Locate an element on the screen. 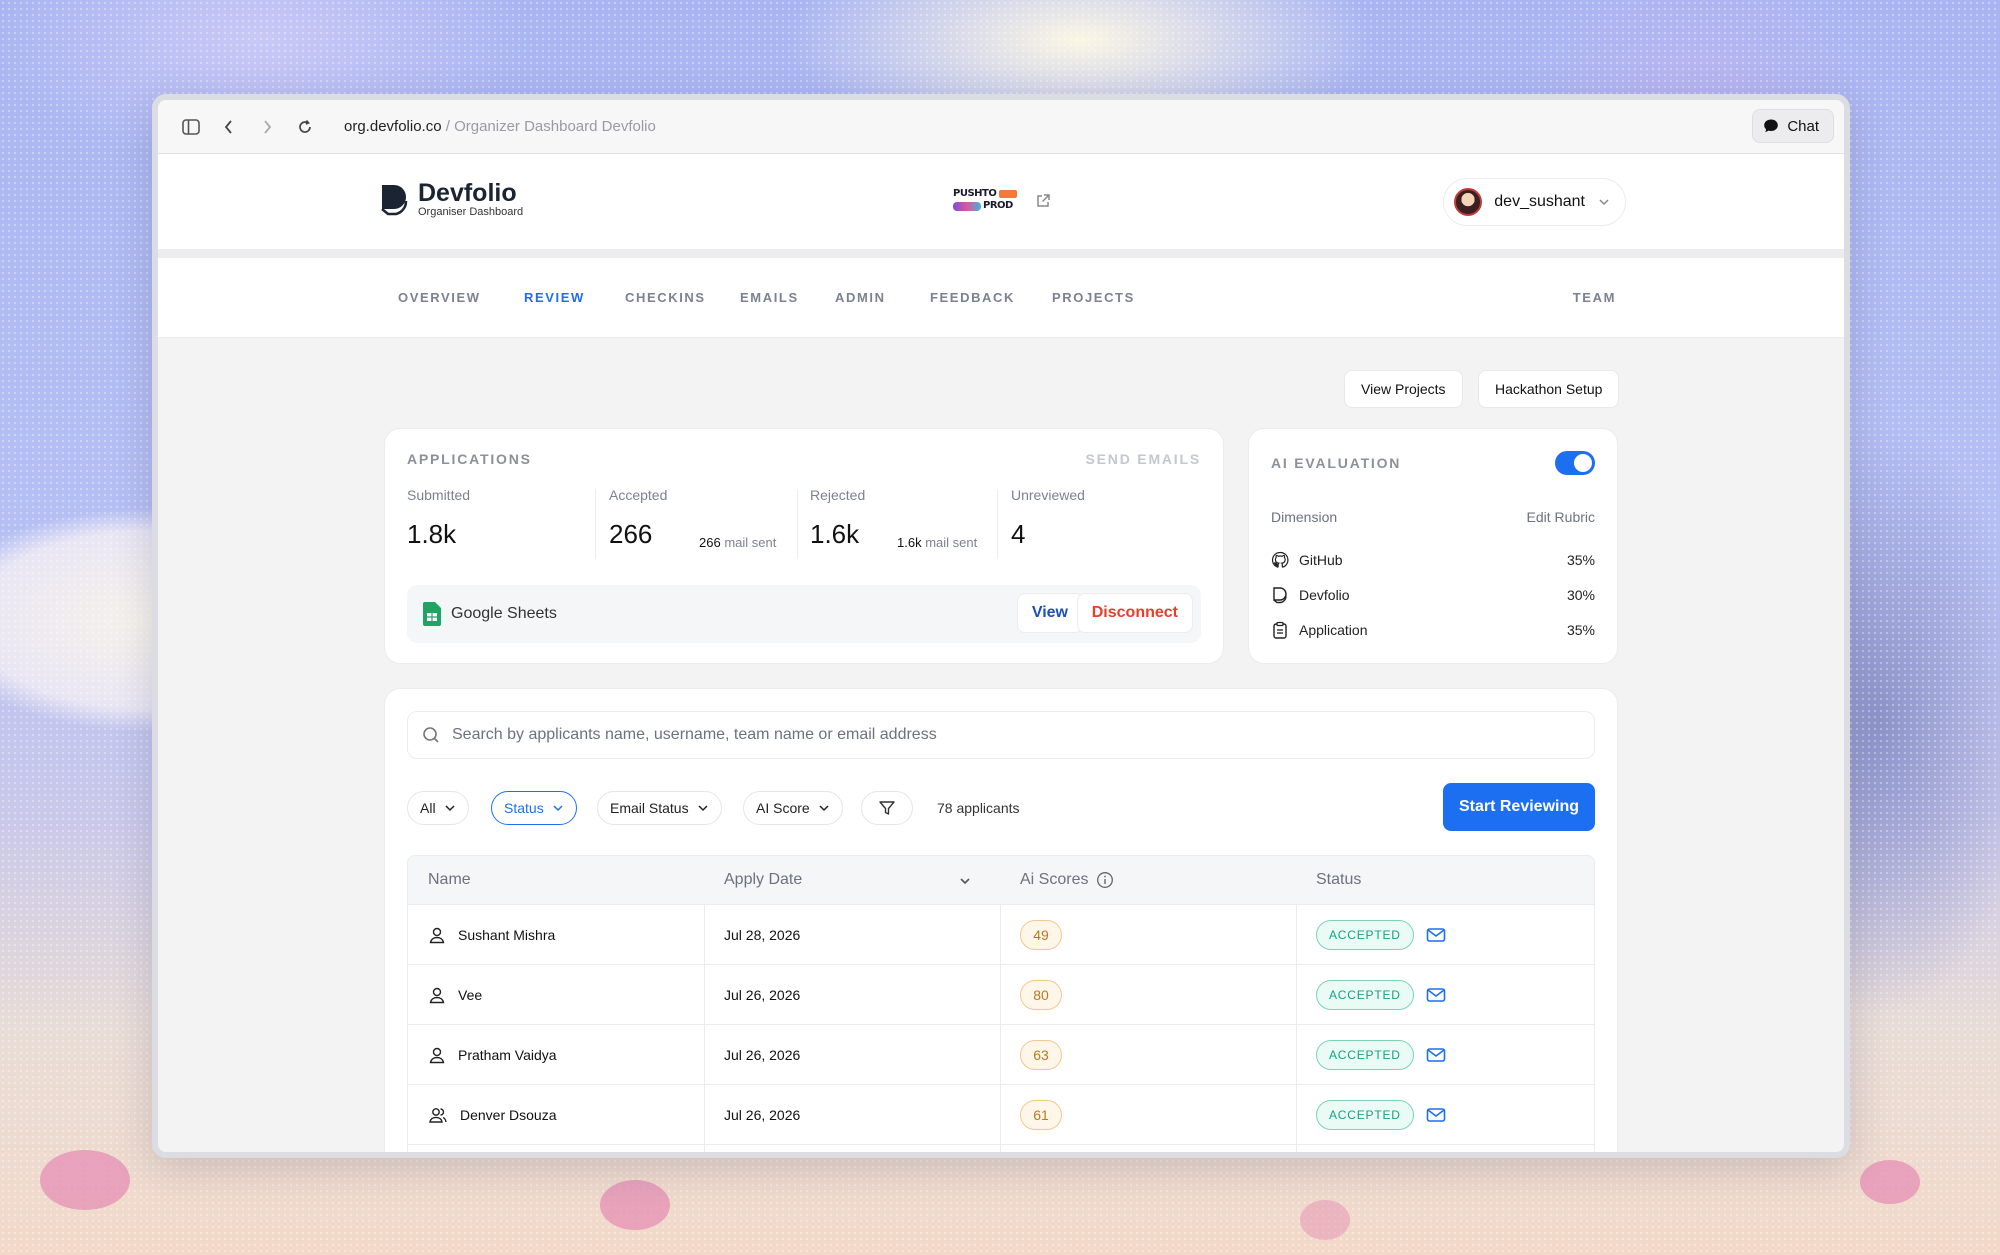  tab-admin: ADMIN is located at coordinates (860, 297).